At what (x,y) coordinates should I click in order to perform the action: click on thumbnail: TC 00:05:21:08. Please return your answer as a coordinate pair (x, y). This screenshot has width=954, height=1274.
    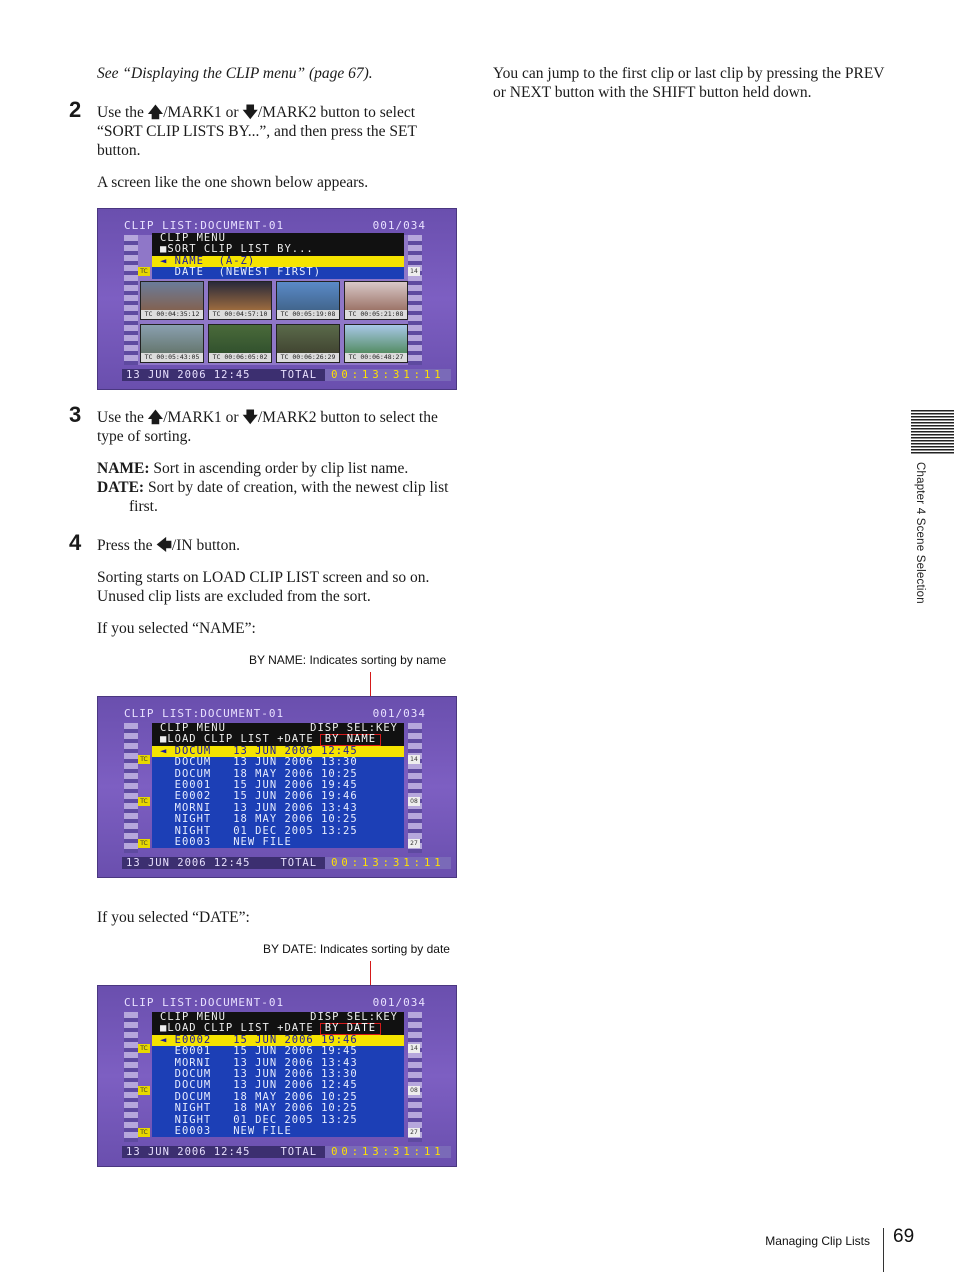
    Looking at the image, I should click on (376, 300).